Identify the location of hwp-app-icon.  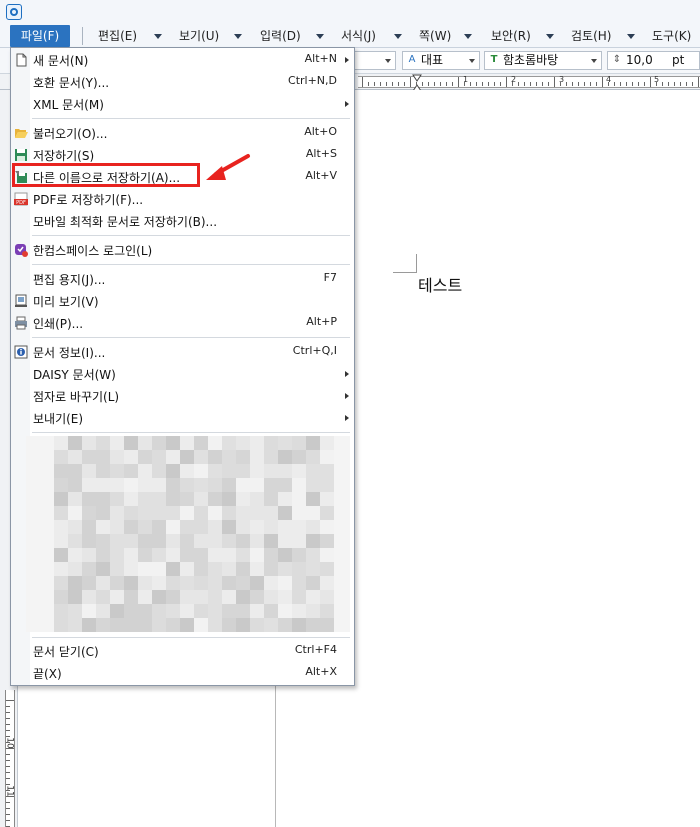
(14, 12).